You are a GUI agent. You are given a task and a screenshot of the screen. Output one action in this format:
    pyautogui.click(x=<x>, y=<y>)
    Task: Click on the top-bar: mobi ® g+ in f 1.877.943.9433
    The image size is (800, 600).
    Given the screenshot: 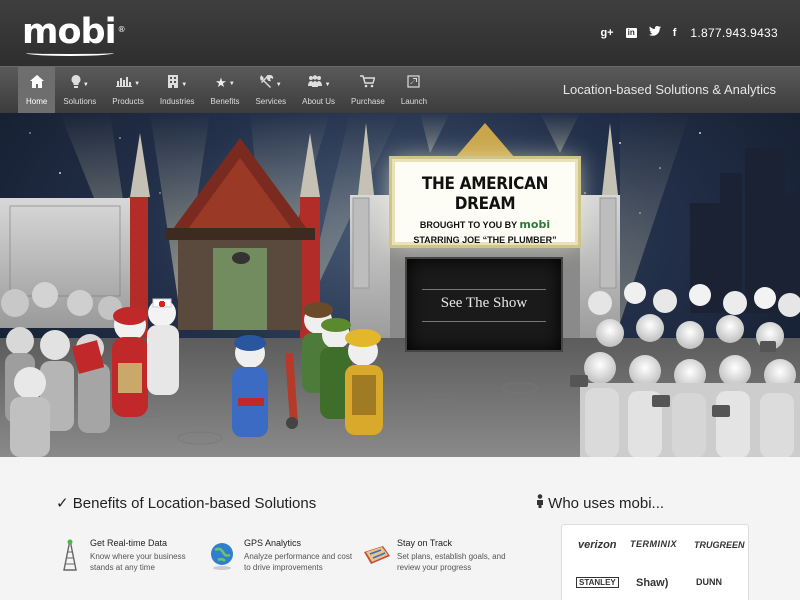 What is the action you would take?
    pyautogui.click(x=400, y=33)
    